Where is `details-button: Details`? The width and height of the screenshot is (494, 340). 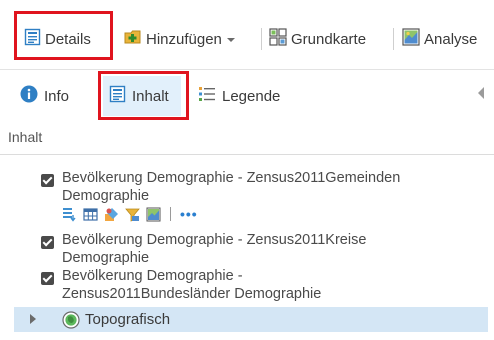
details-button: Details is located at coordinates (57, 39).